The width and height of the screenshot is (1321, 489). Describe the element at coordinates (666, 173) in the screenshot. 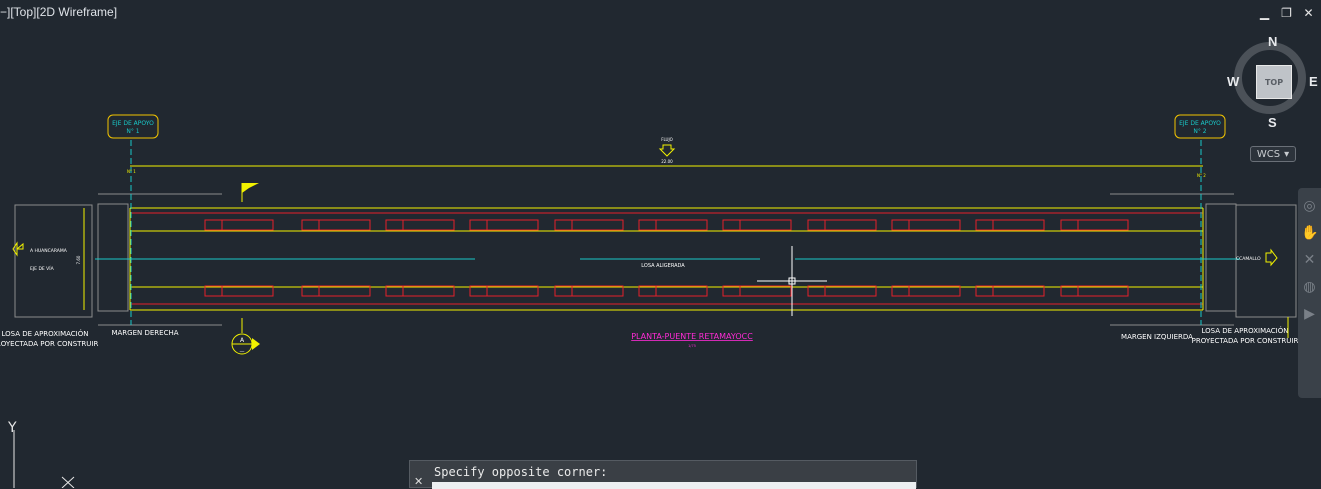

I see `axis-markers: N° 1 N° 2` at that location.